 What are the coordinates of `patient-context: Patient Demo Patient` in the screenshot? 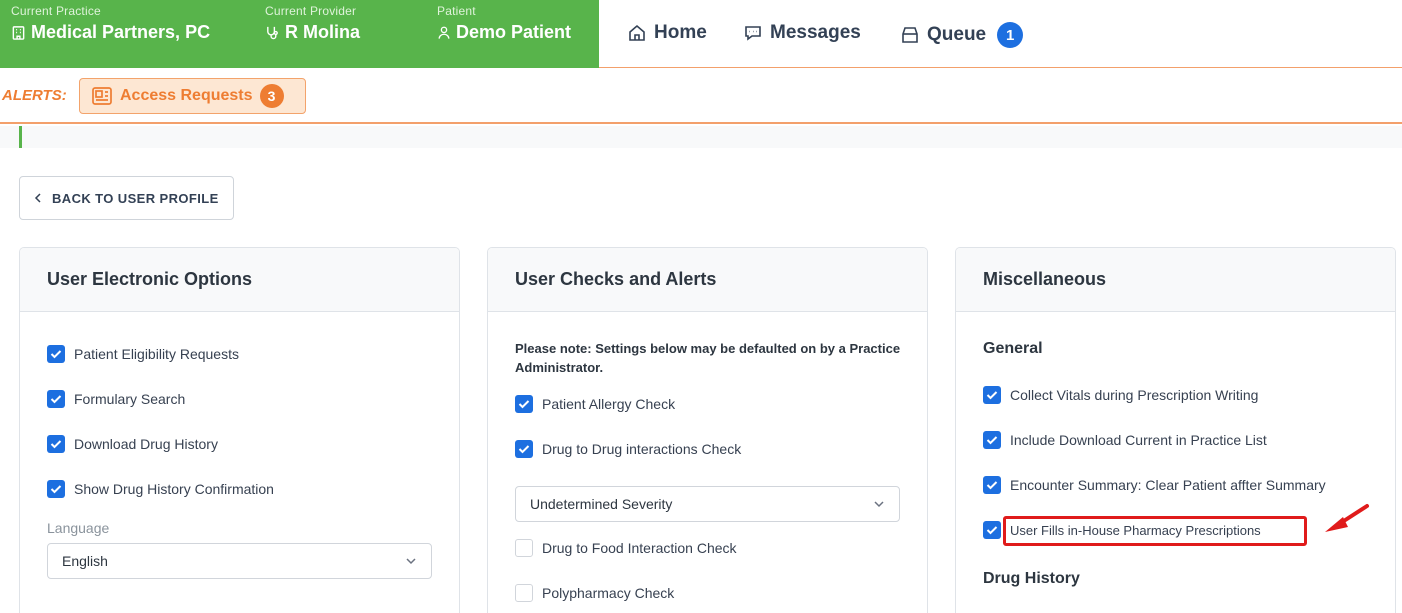 It's located at (504, 23).